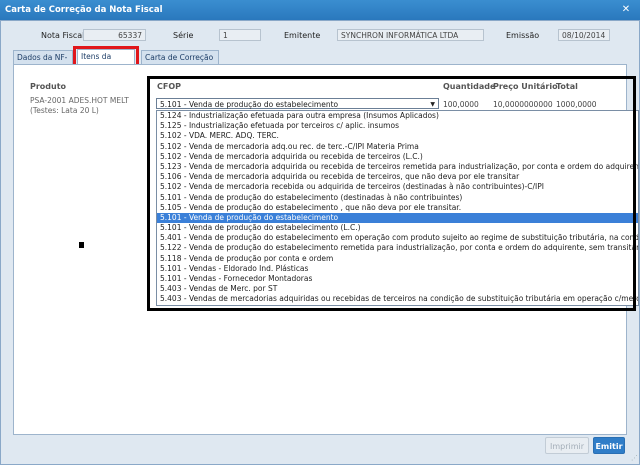 This screenshot has width=640, height=465. I want to click on produto-line2: (Testes: Lata 20 L), so click(64, 110).